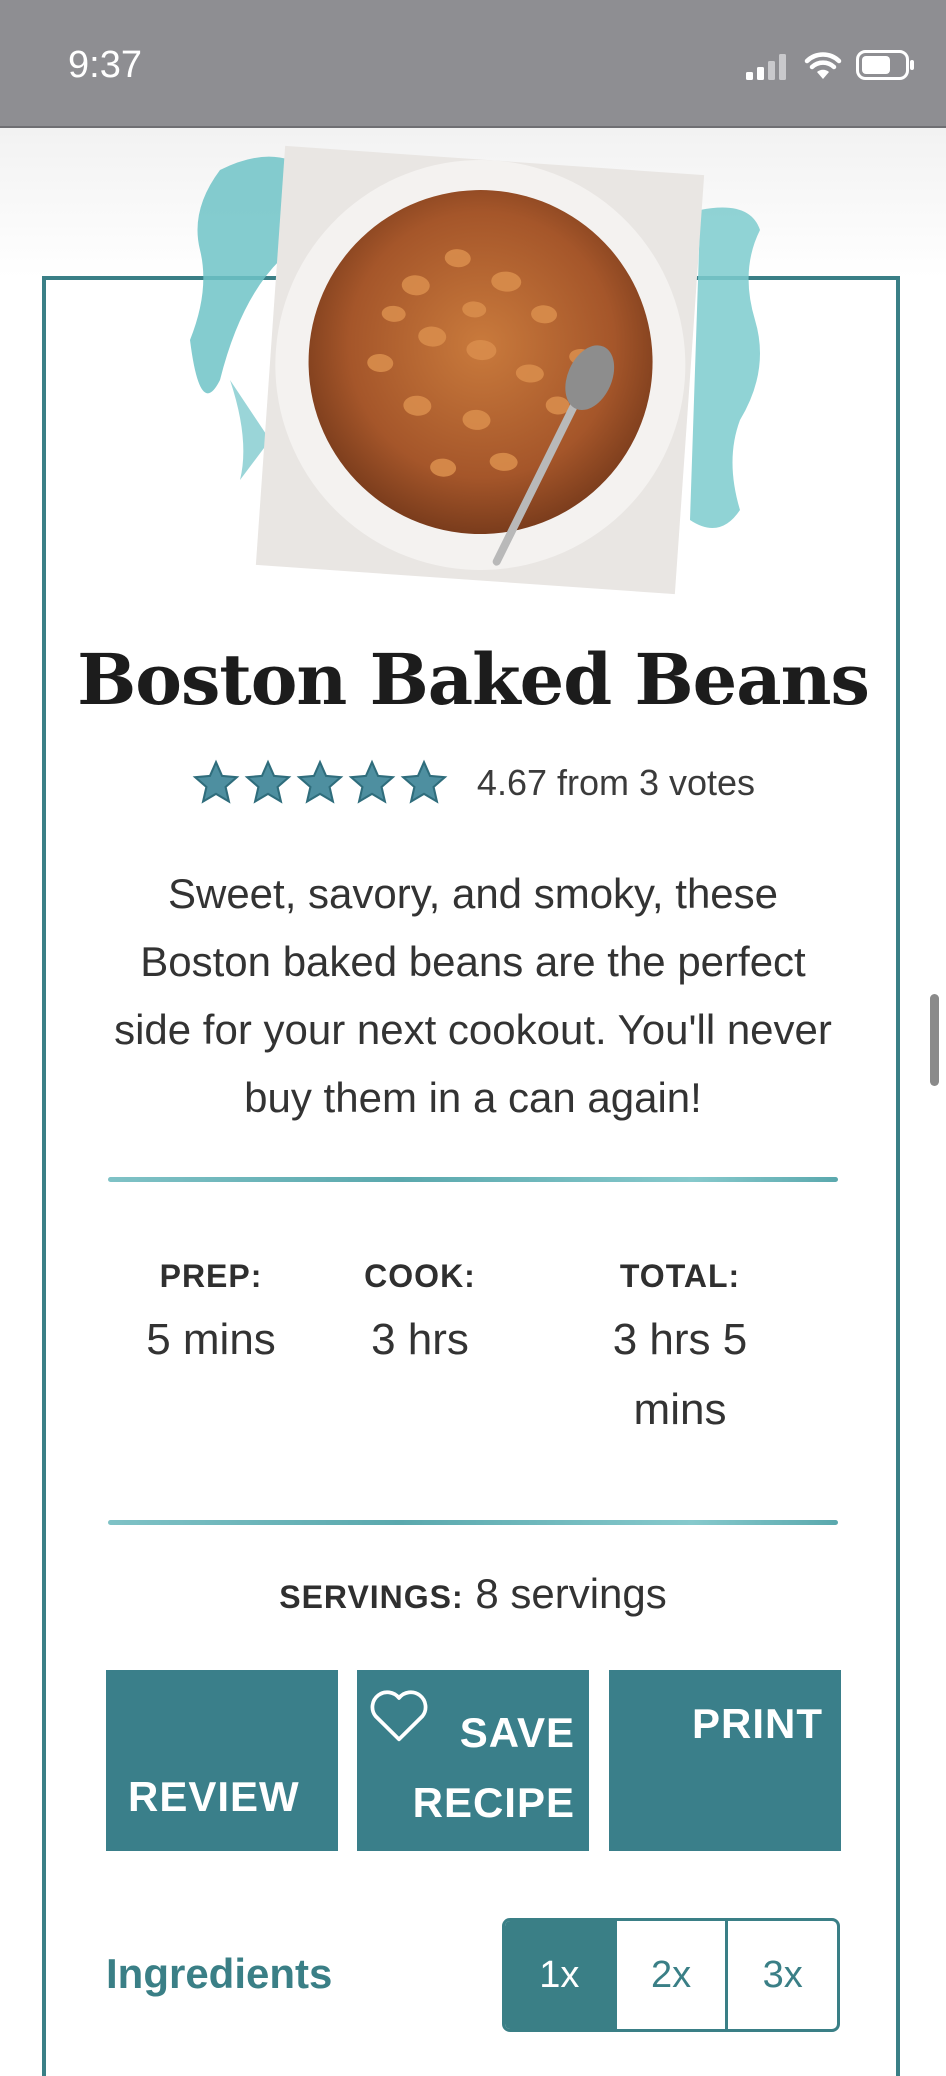 This screenshot has width=946, height=2076. Describe the element at coordinates (473, 64) in the screenshot. I see `status-bar: 9:37` at that location.